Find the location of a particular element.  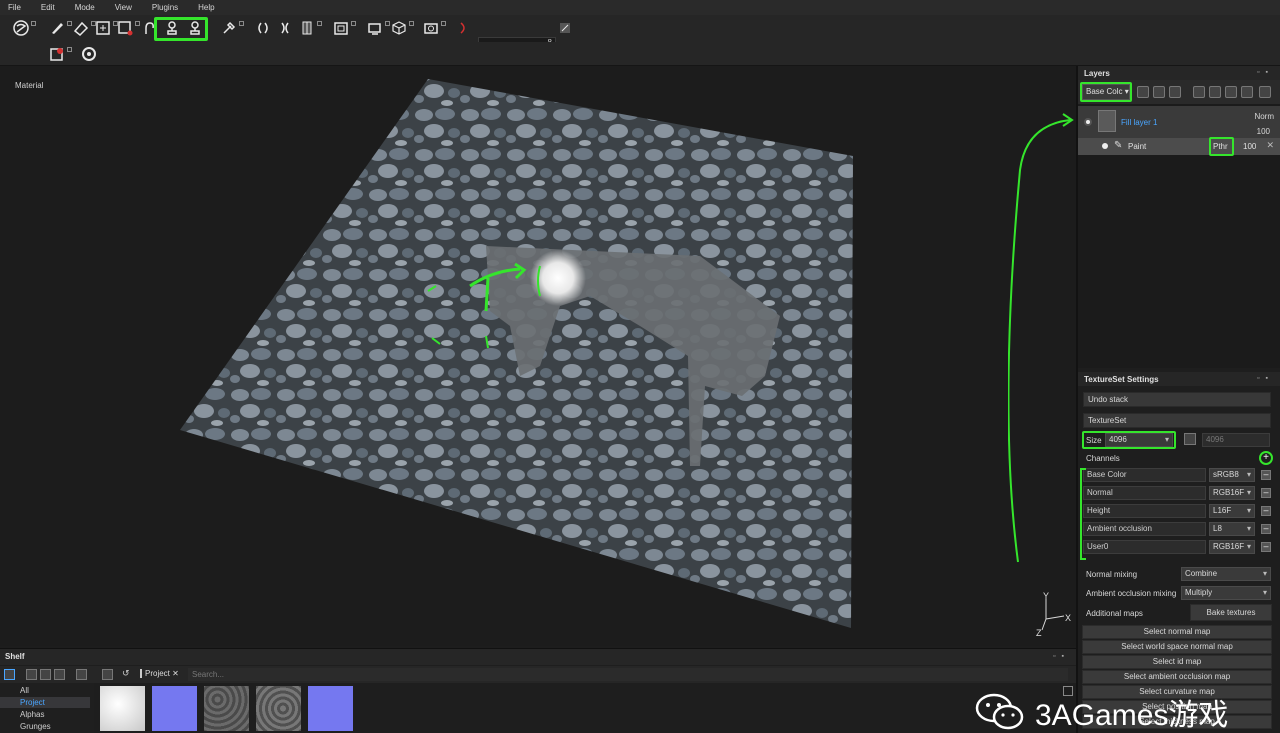

fill-layer-row: Fill layer 1 Norm 100 is located at coordinates (1179, 122).